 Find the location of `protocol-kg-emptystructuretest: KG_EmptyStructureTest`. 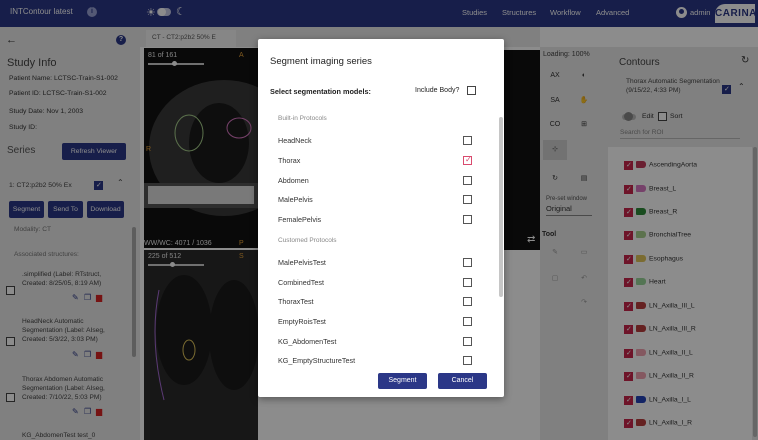

protocol-kg-emptystructuretest: KG_EmptyStructureTest is located at coordinates (317, 360).